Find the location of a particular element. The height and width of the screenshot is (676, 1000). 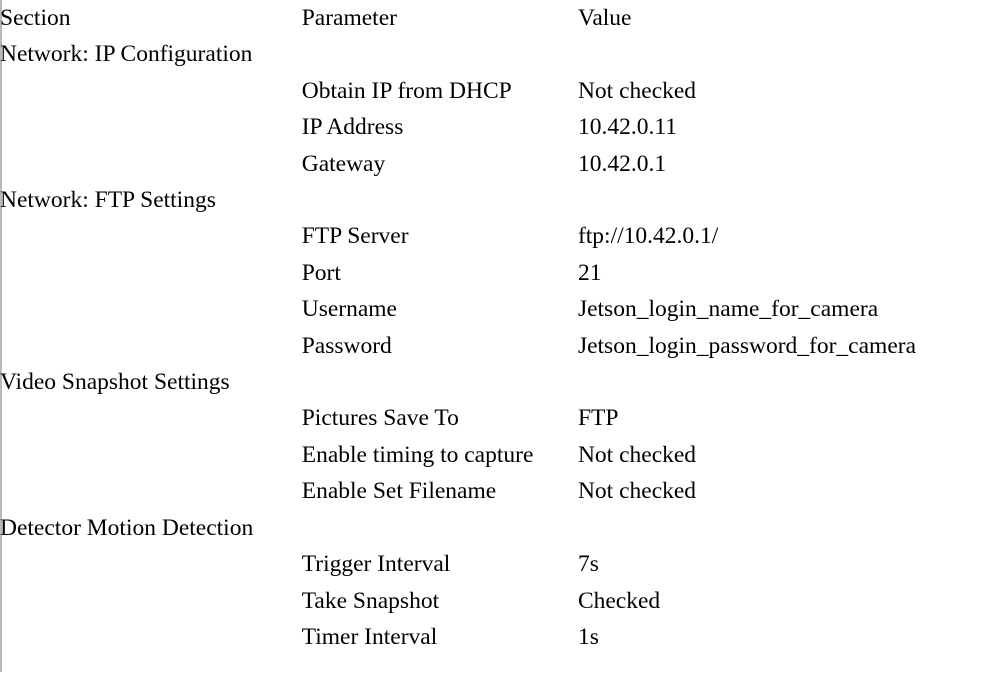

table-row: IP Address 10.42.0.11 is located at coordinates (500, 127).